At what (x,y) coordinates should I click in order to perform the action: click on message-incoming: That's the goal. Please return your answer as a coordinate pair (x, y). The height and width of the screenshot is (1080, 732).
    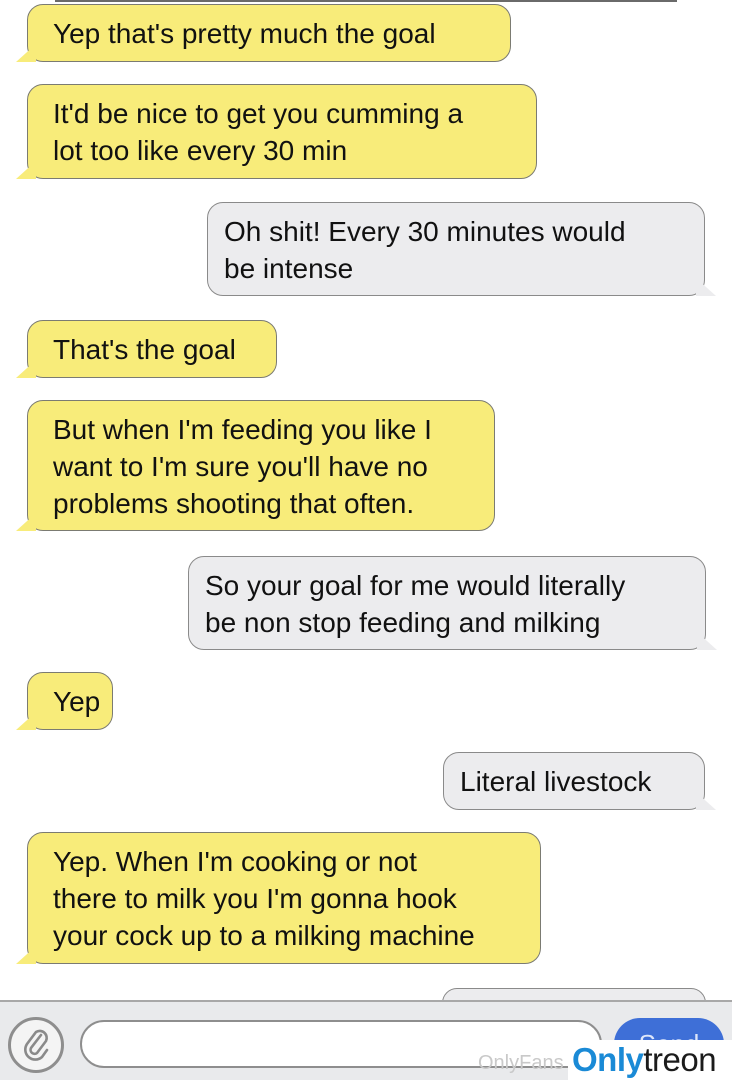
    Looking at the image, I should click on (146, 349).